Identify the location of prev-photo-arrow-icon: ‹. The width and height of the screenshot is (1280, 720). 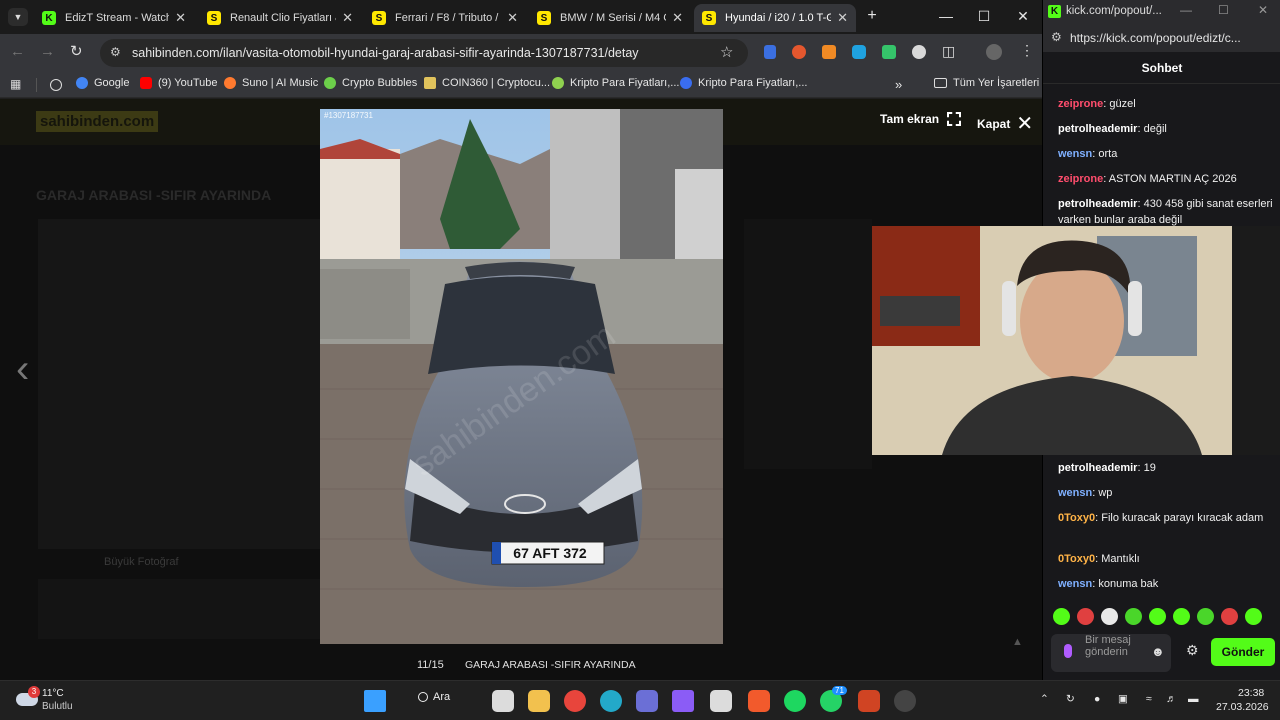
(22, 369).